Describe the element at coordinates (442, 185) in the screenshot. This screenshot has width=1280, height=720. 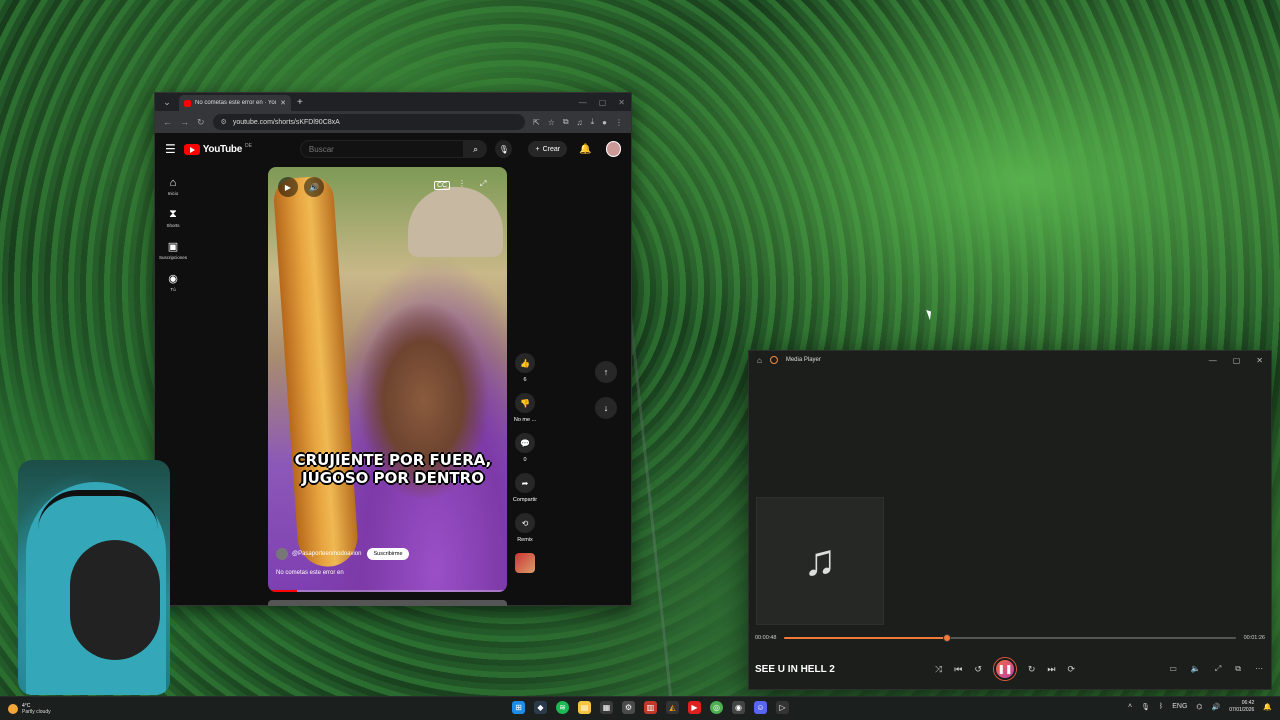
I see `captions-icon: CC` at that location.